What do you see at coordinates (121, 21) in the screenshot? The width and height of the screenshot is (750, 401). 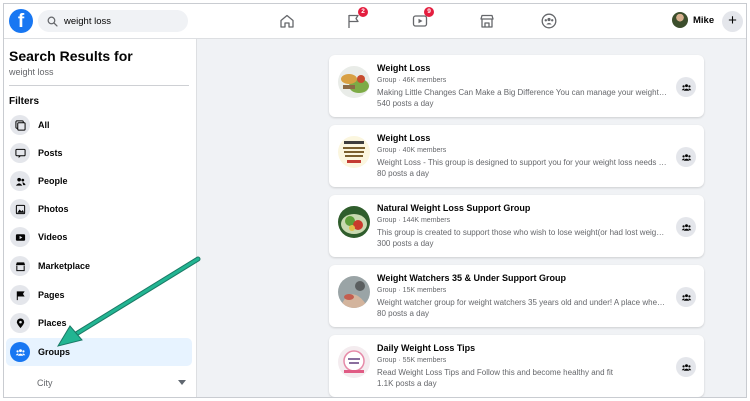 I see `search-input` at bounding box center [121, 21].